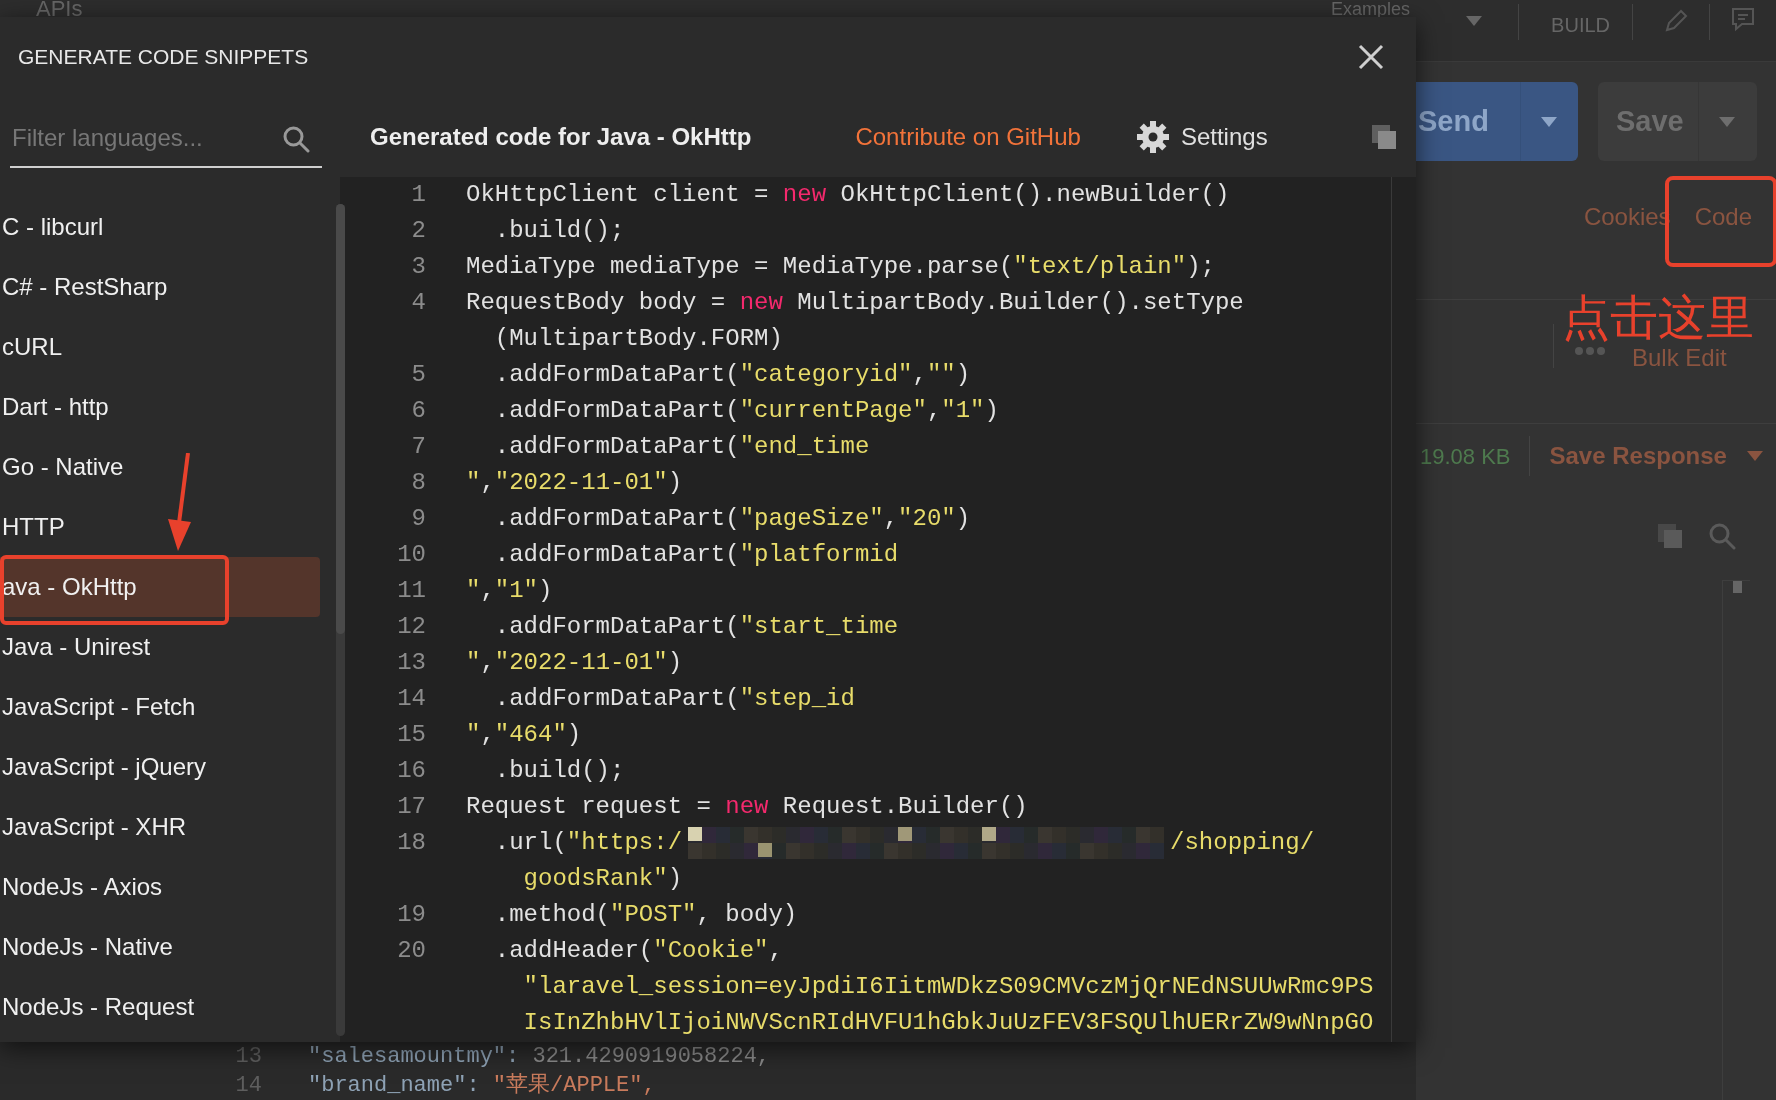  I want to click on language-item: JavaScript - Fetch, so click(160, 707).